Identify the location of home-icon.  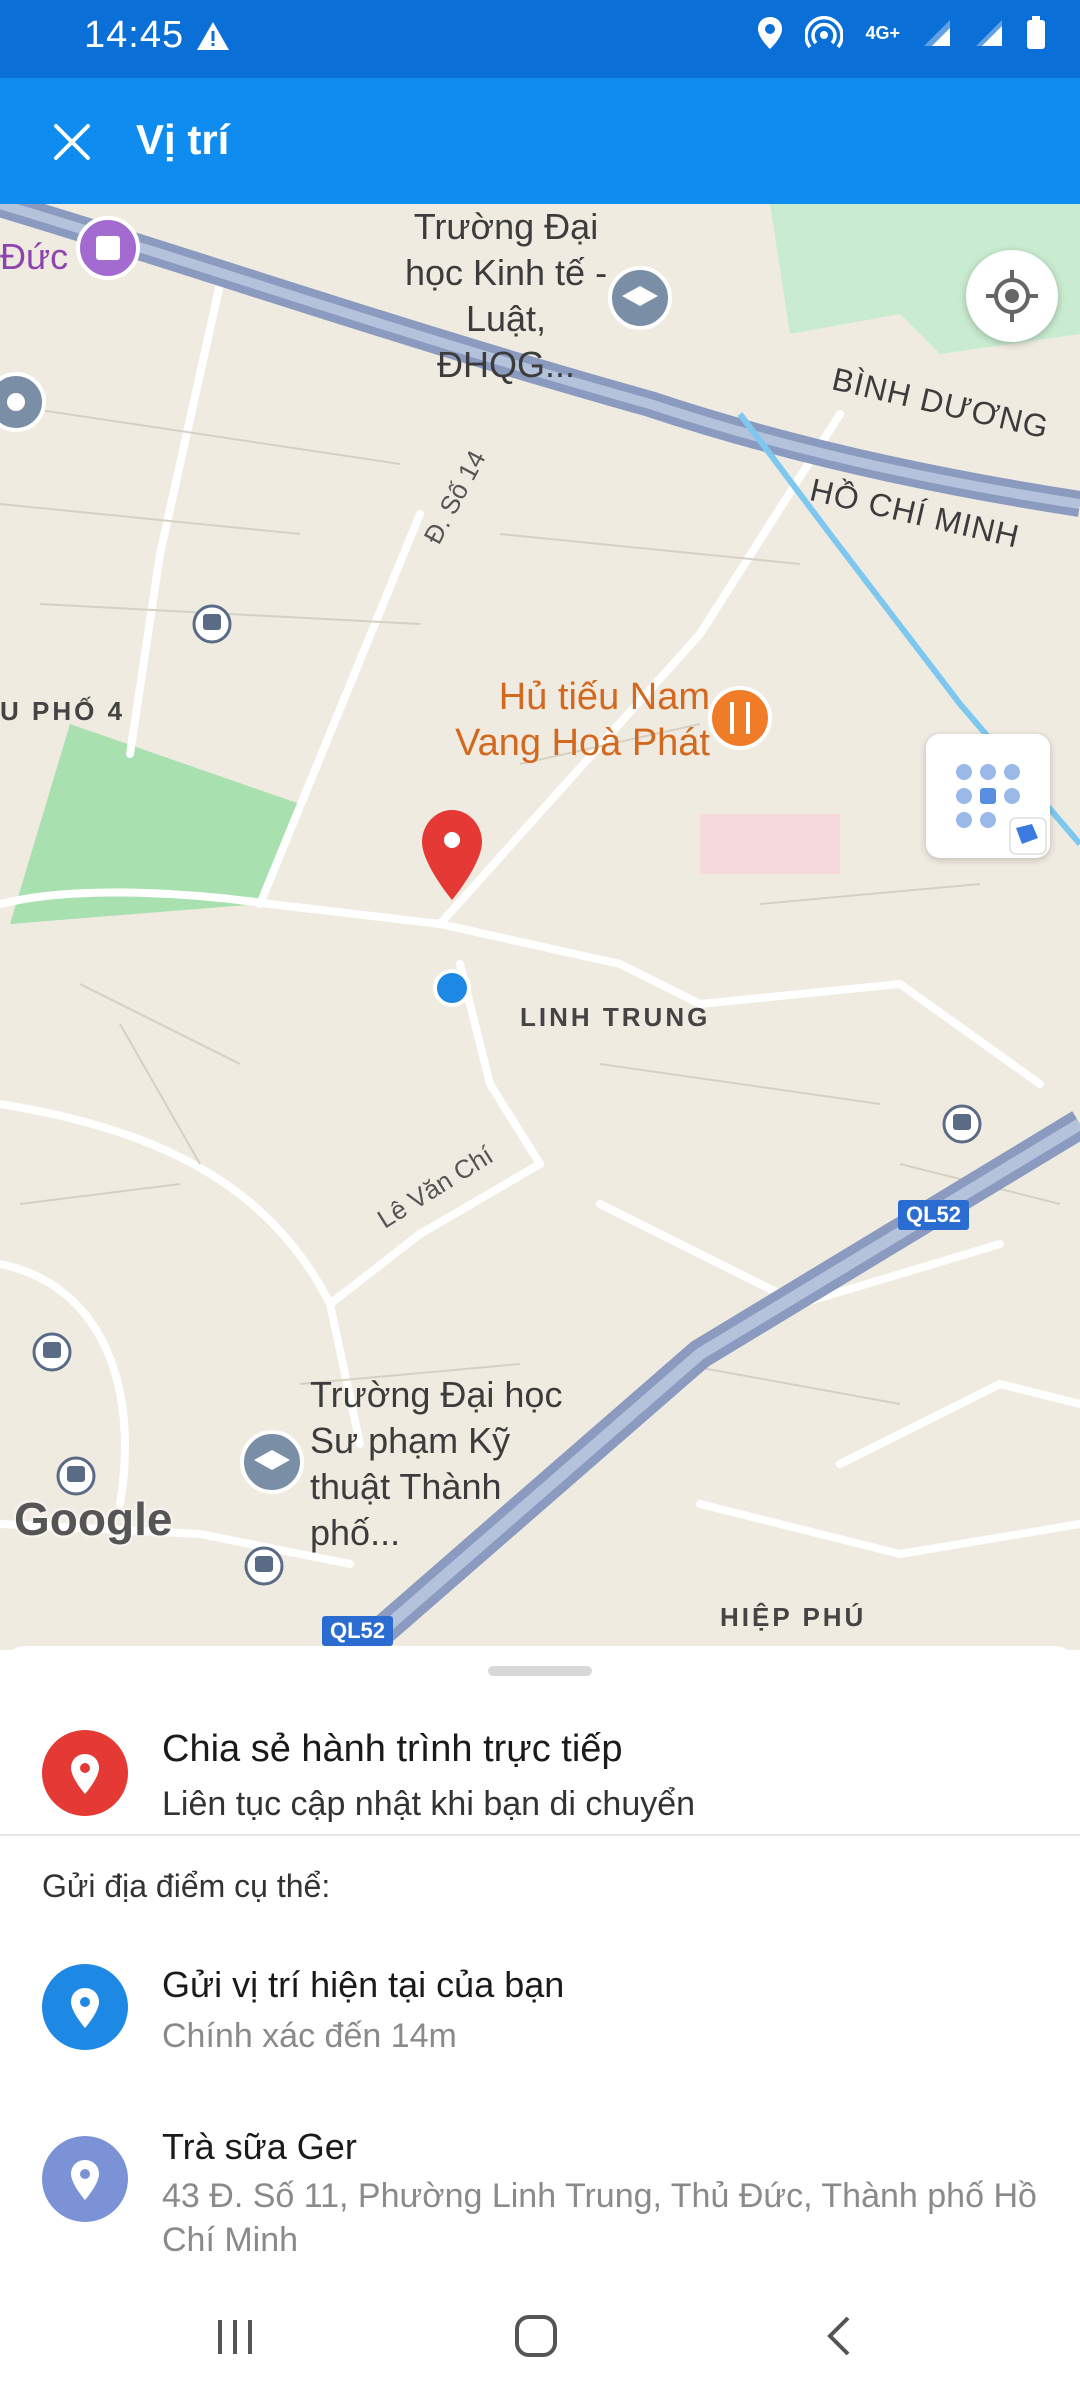
(536, 2336).